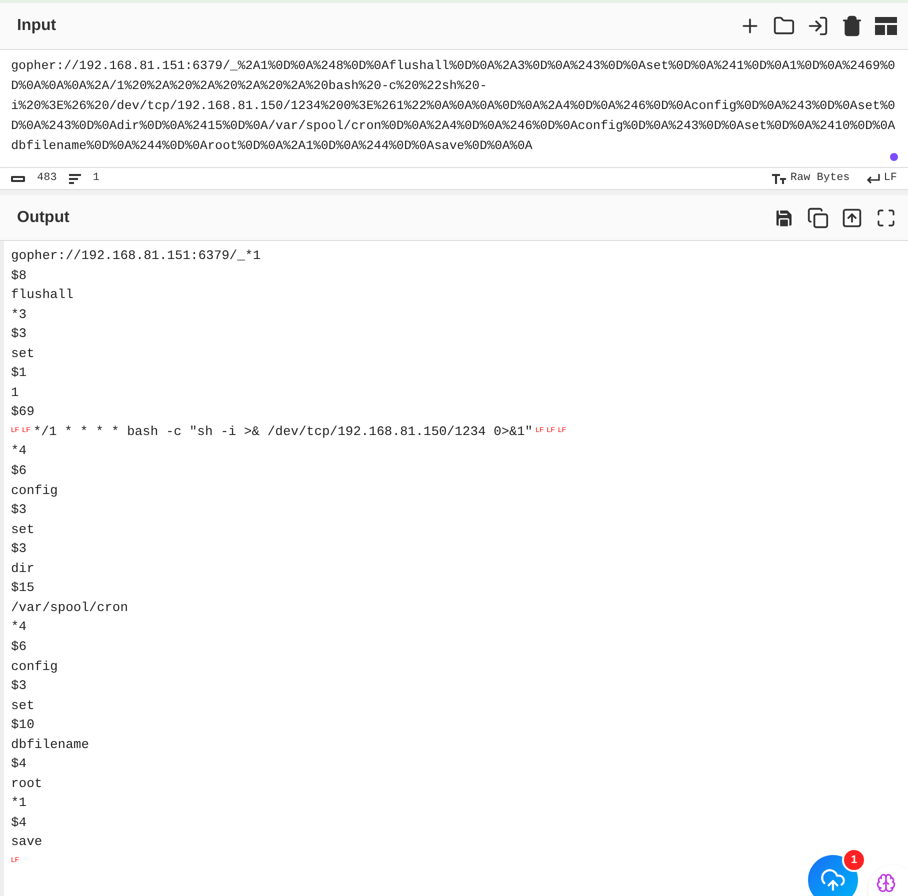  What do you see at coordinates (43, 218) in the screenshot?
I see `output-title: Output` at bounding box center [43, 218].